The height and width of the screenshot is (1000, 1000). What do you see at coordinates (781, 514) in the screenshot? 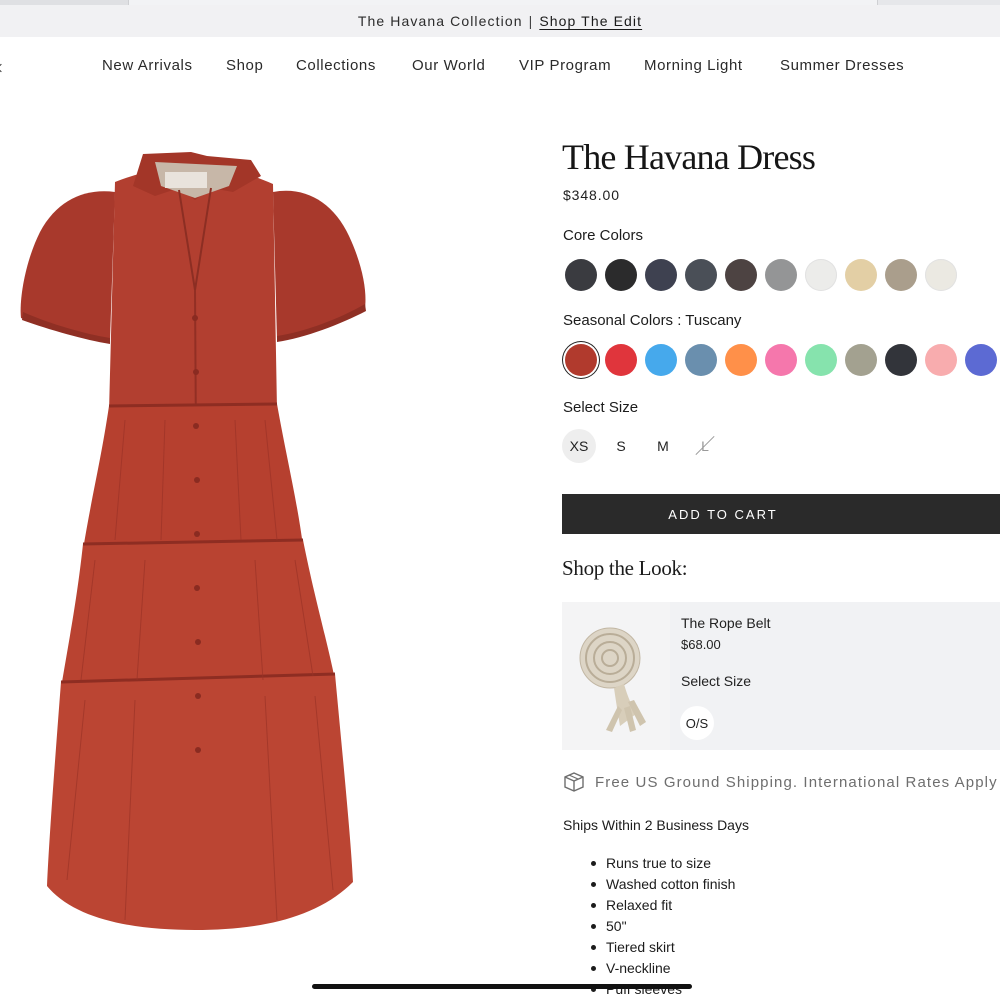
I see `add-to-cart-button: ADD TO CART` at bounding box center [781, 514].